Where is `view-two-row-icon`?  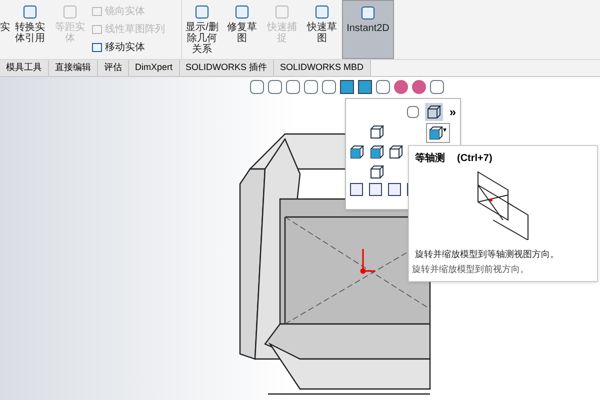 view-two-row-icon is located at coordinates (375, 189).